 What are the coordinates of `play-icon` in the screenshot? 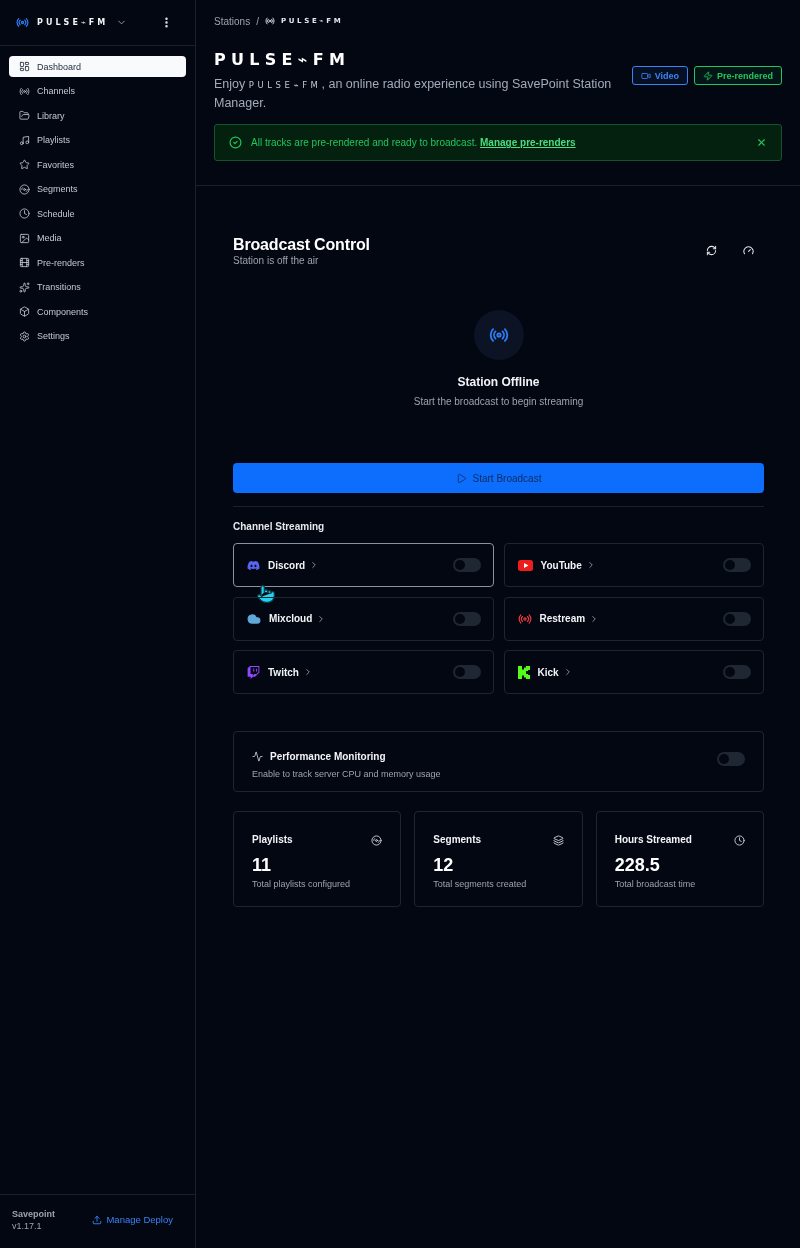 It's located at (461, 478).